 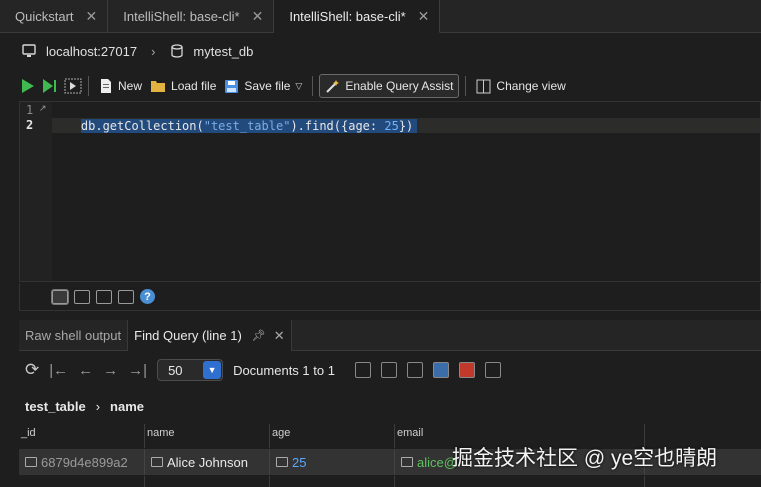 I want to click on new-file-icon, so click(x=106, y=86).